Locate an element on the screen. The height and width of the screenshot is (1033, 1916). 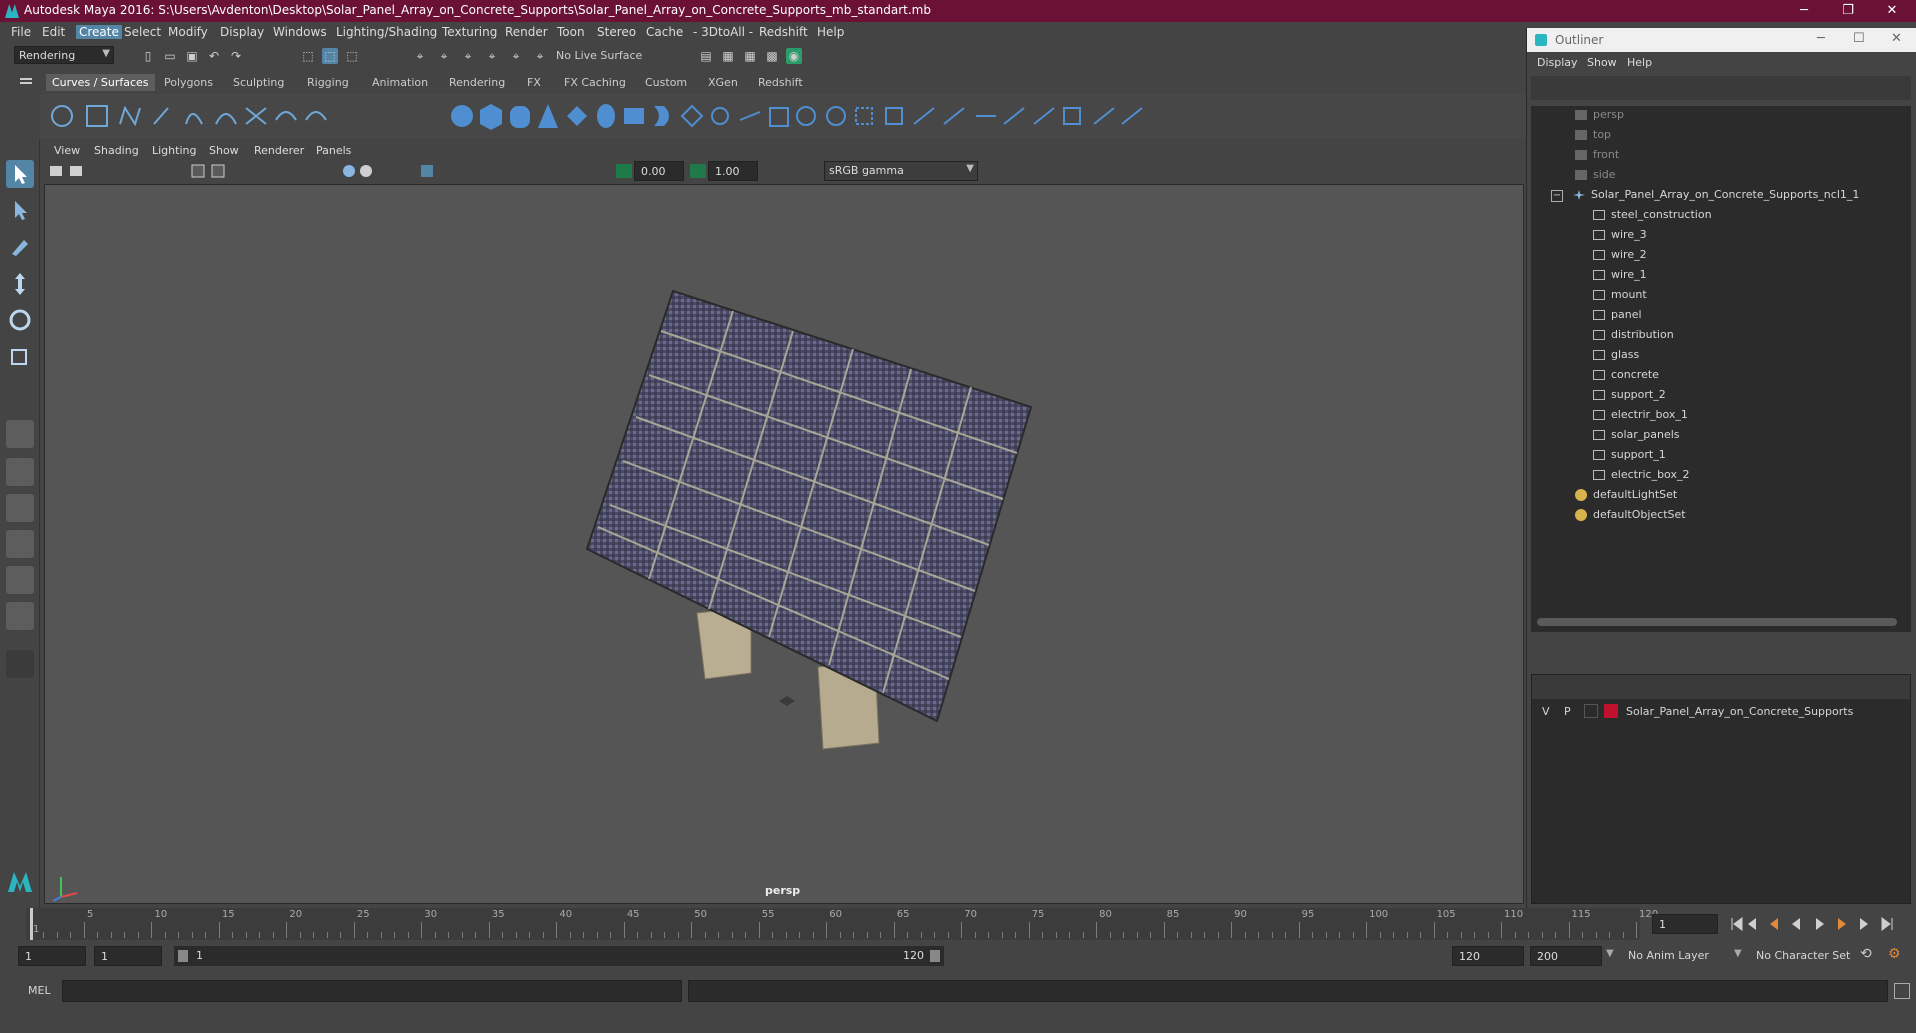
outliner-close-button: ✕ is located at coordinates (1896, 38).